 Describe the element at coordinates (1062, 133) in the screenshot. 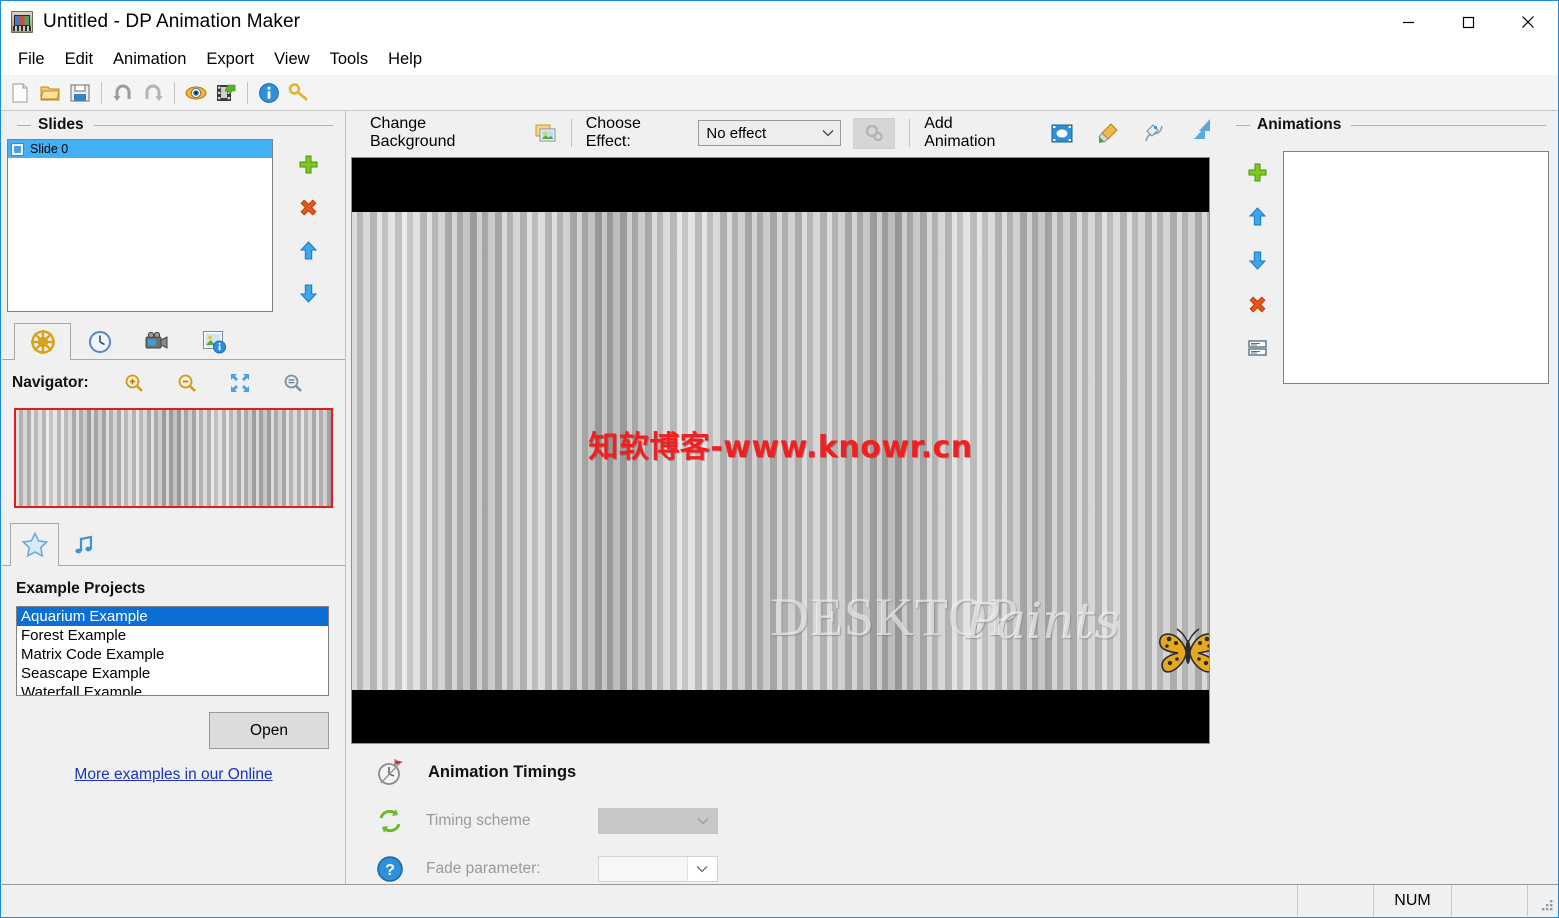

I see `add-video-animation-icon` at that location.